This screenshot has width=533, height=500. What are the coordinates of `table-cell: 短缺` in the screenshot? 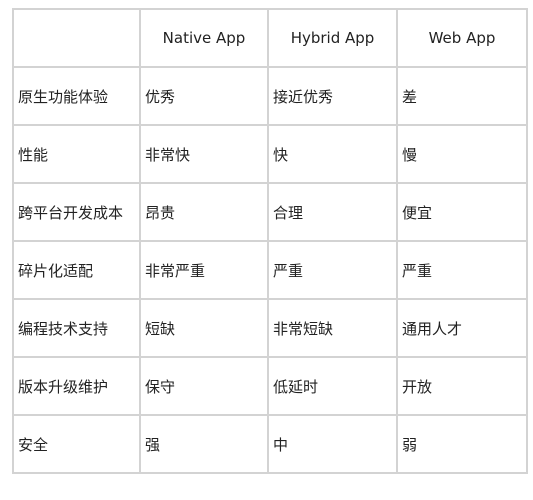 It's located at (204, 328).